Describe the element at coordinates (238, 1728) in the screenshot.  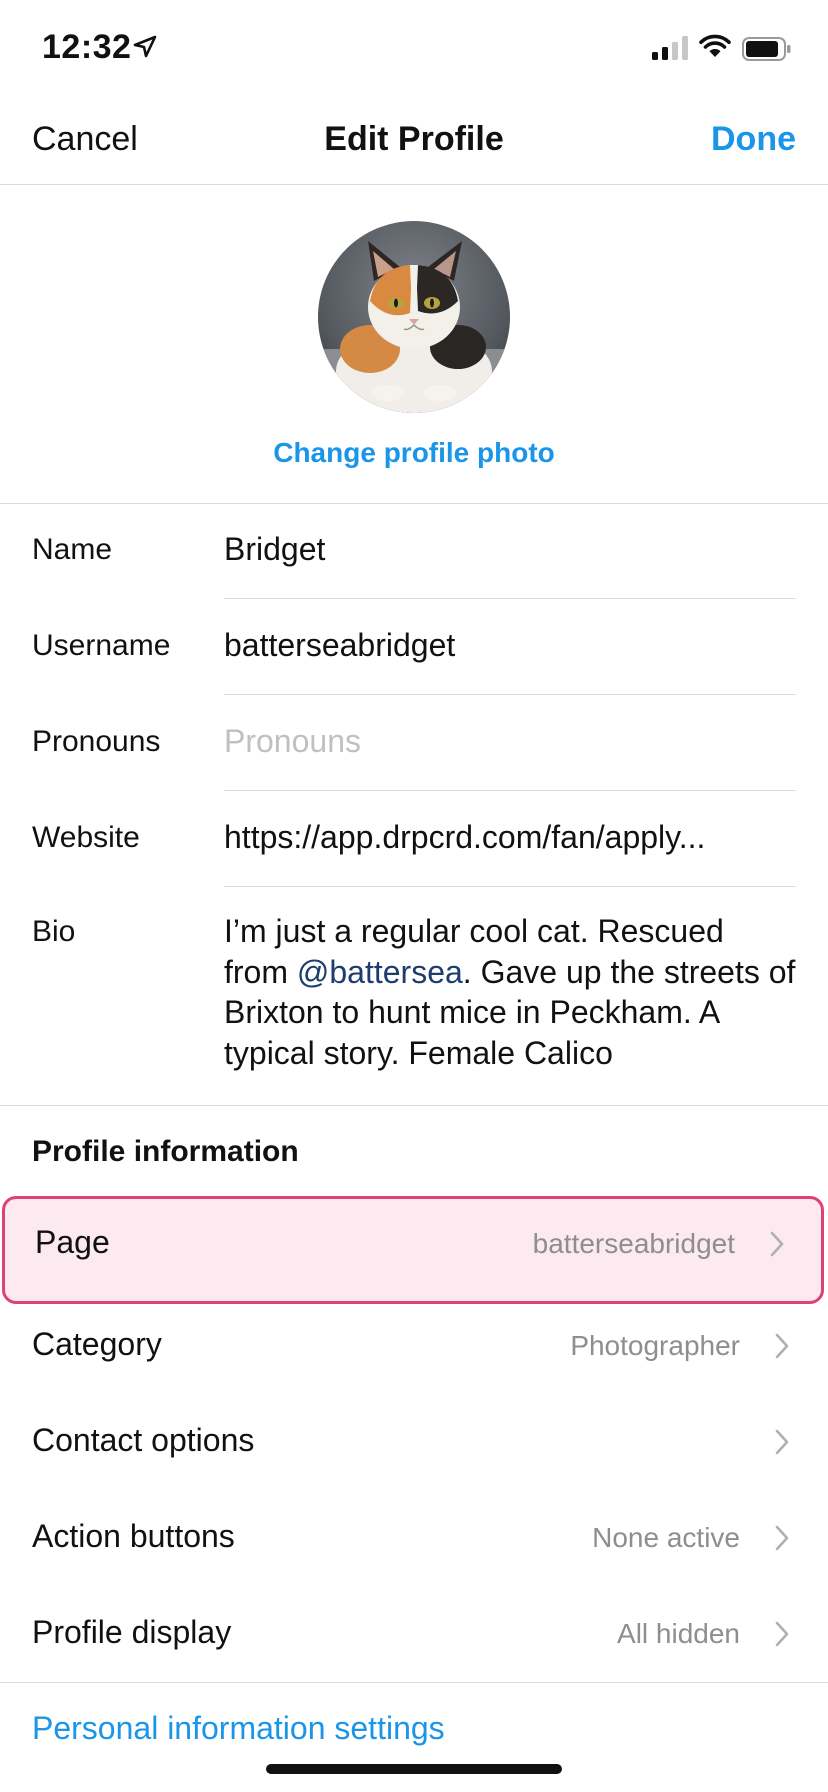
I see `personal-information-settings-link: Personal information settings` at that location.